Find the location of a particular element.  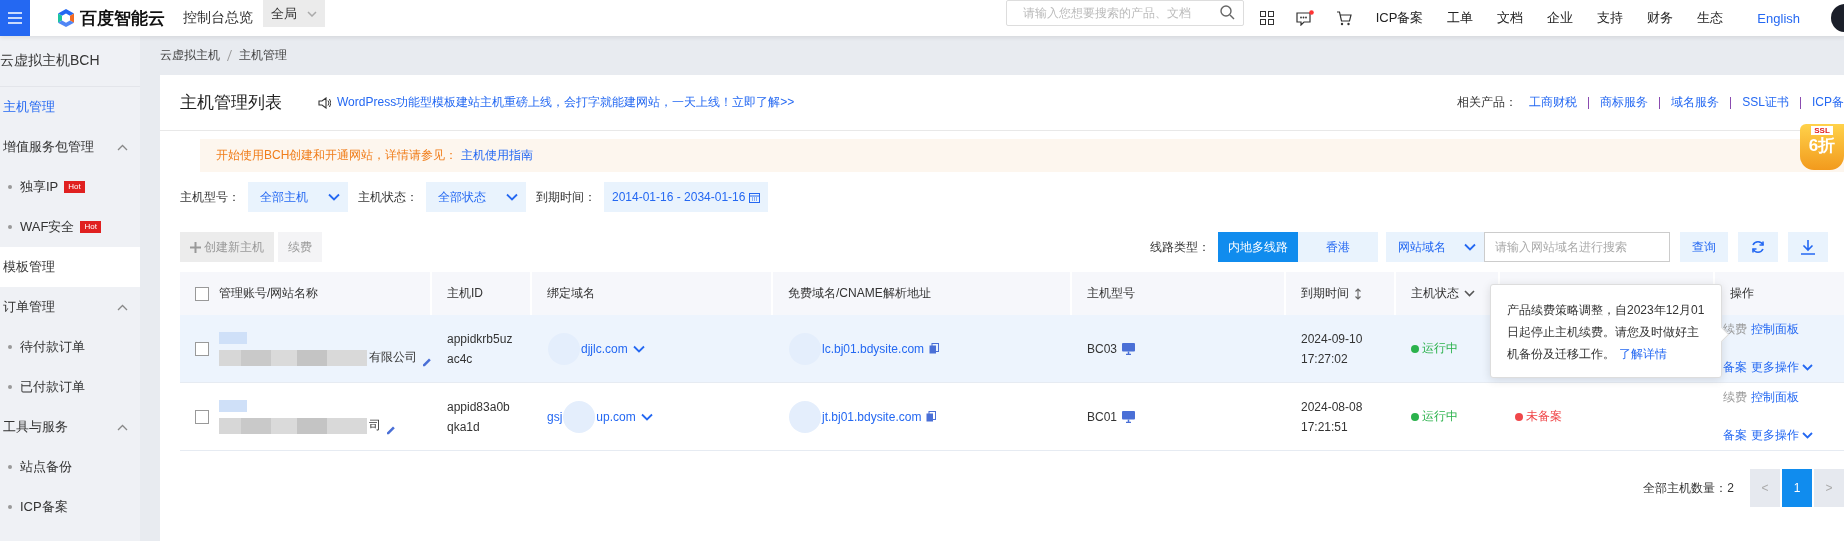

related-product-link: 商标服务 is located at coordinates (1624, 102).